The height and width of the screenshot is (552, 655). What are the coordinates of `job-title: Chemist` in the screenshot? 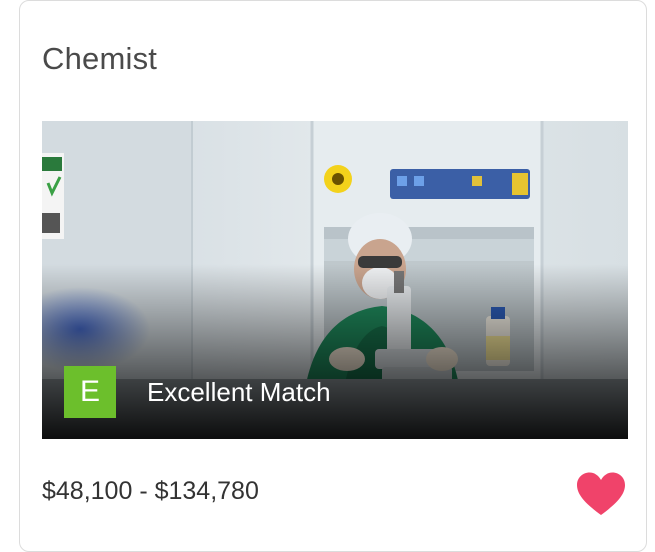 It's located at (99, 59).